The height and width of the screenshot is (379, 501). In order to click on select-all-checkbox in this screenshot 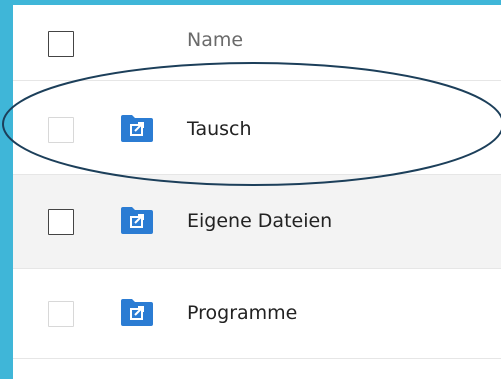, I will do `click(61, 44)`.